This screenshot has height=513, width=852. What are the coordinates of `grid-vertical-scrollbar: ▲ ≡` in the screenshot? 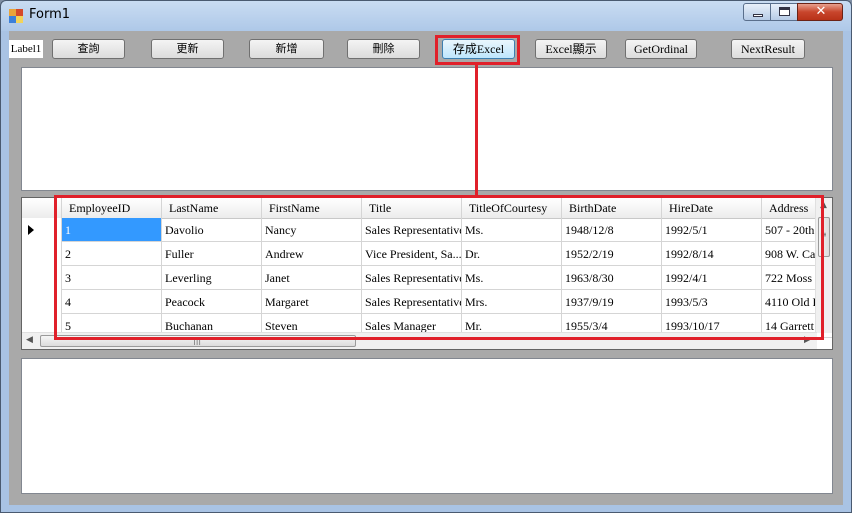 It's located at (823, 265).